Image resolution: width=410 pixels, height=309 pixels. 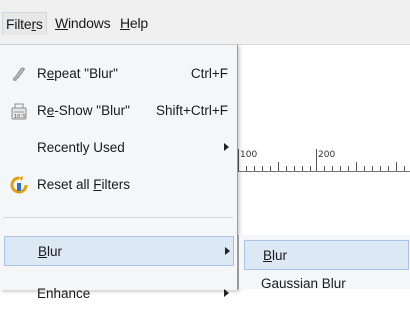 I want to click on blur-submenu: Blur Gaussian Blur, so click(x=324, y=263).